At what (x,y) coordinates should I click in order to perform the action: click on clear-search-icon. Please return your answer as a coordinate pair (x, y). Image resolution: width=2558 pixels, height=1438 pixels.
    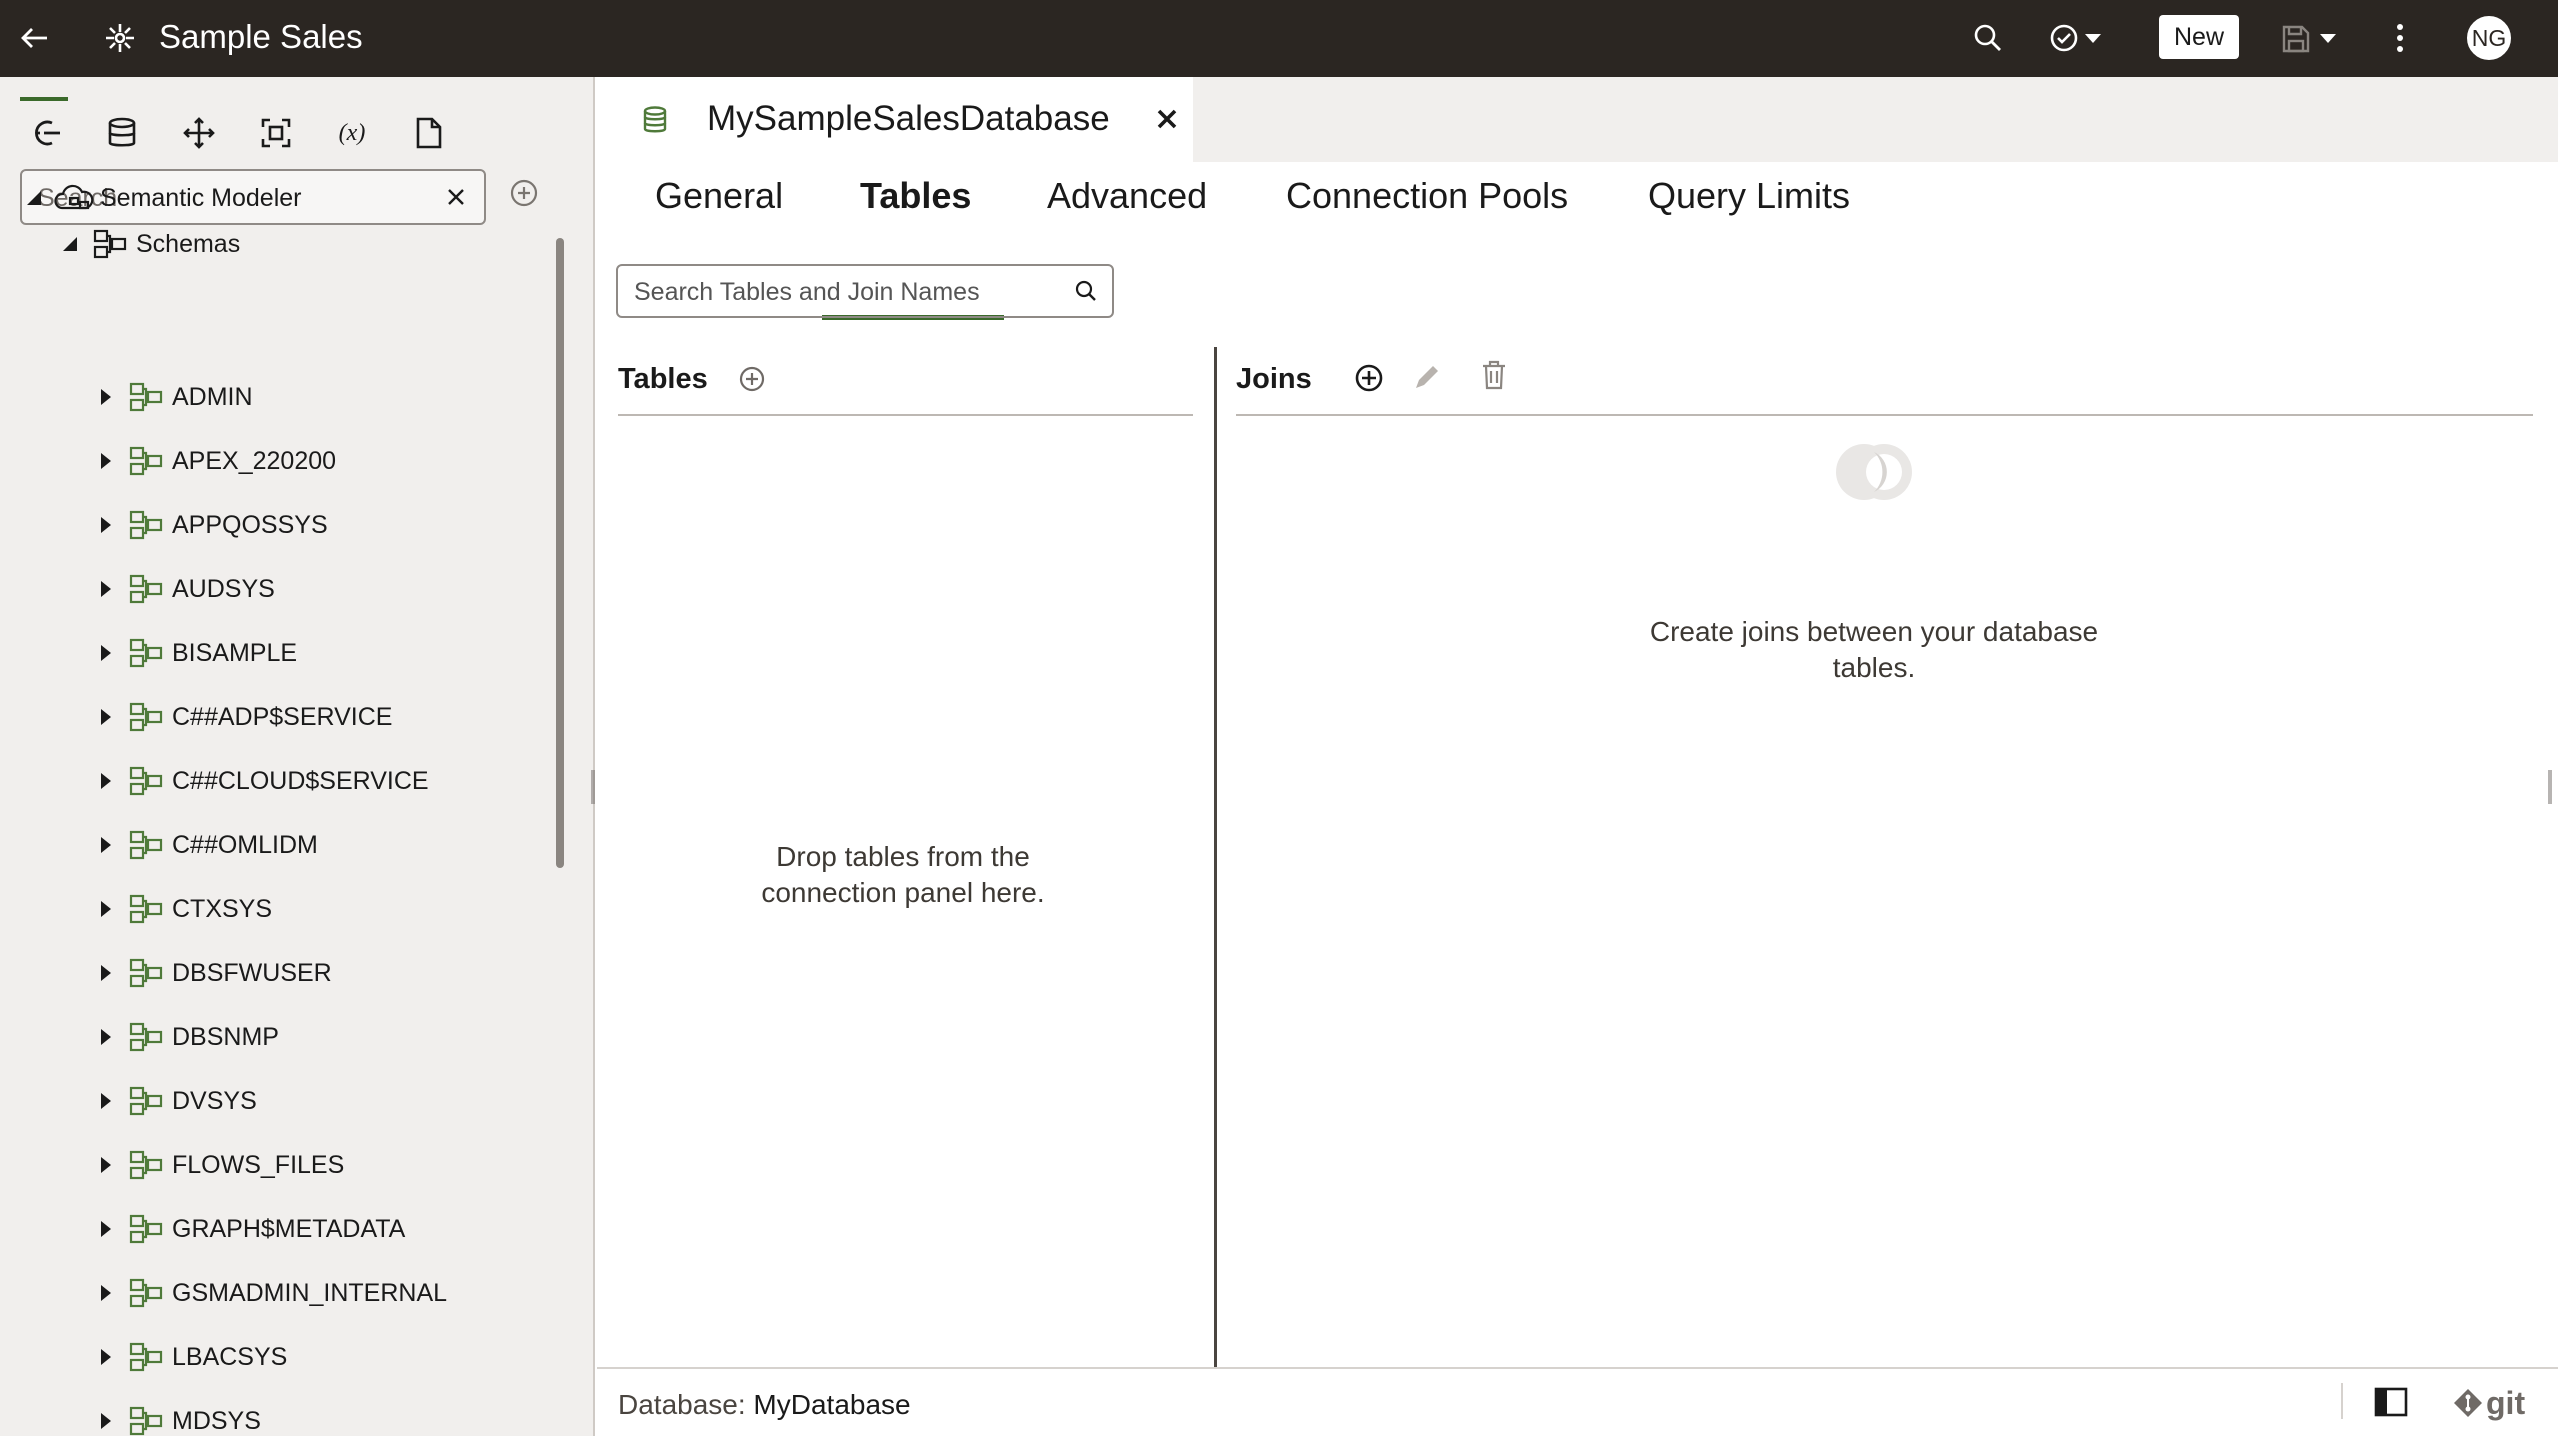
    Looking at the image, I should click on (456, 197).